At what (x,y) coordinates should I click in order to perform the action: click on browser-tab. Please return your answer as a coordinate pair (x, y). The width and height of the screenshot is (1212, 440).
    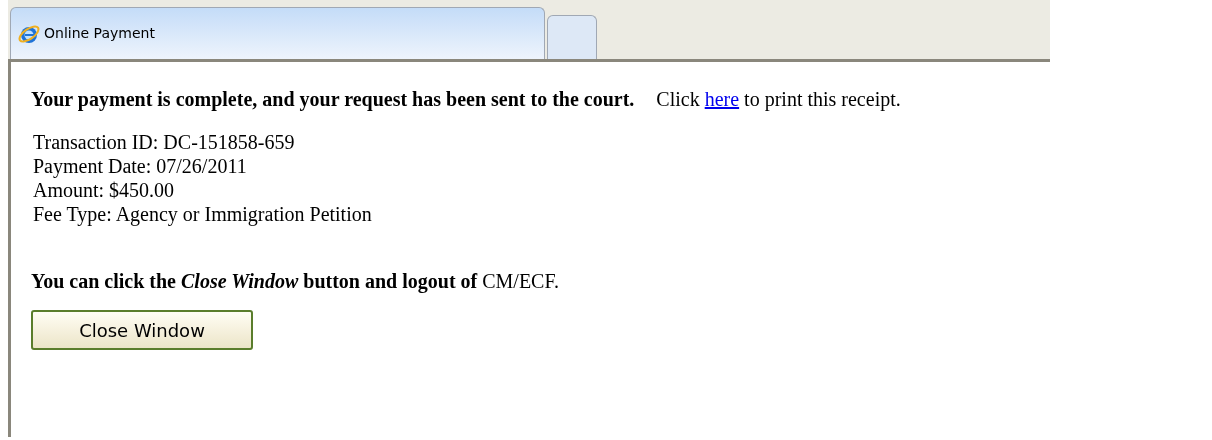
    Looking at the image, I should click on (572, 37).